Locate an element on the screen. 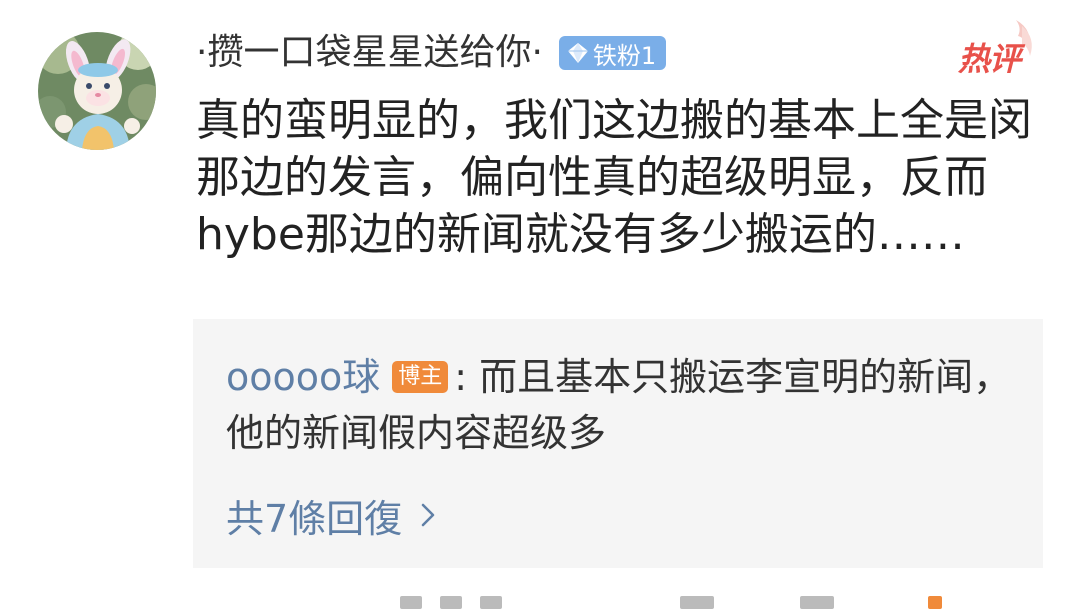  host-badge: 博主 is located at coordinates (420, 377).